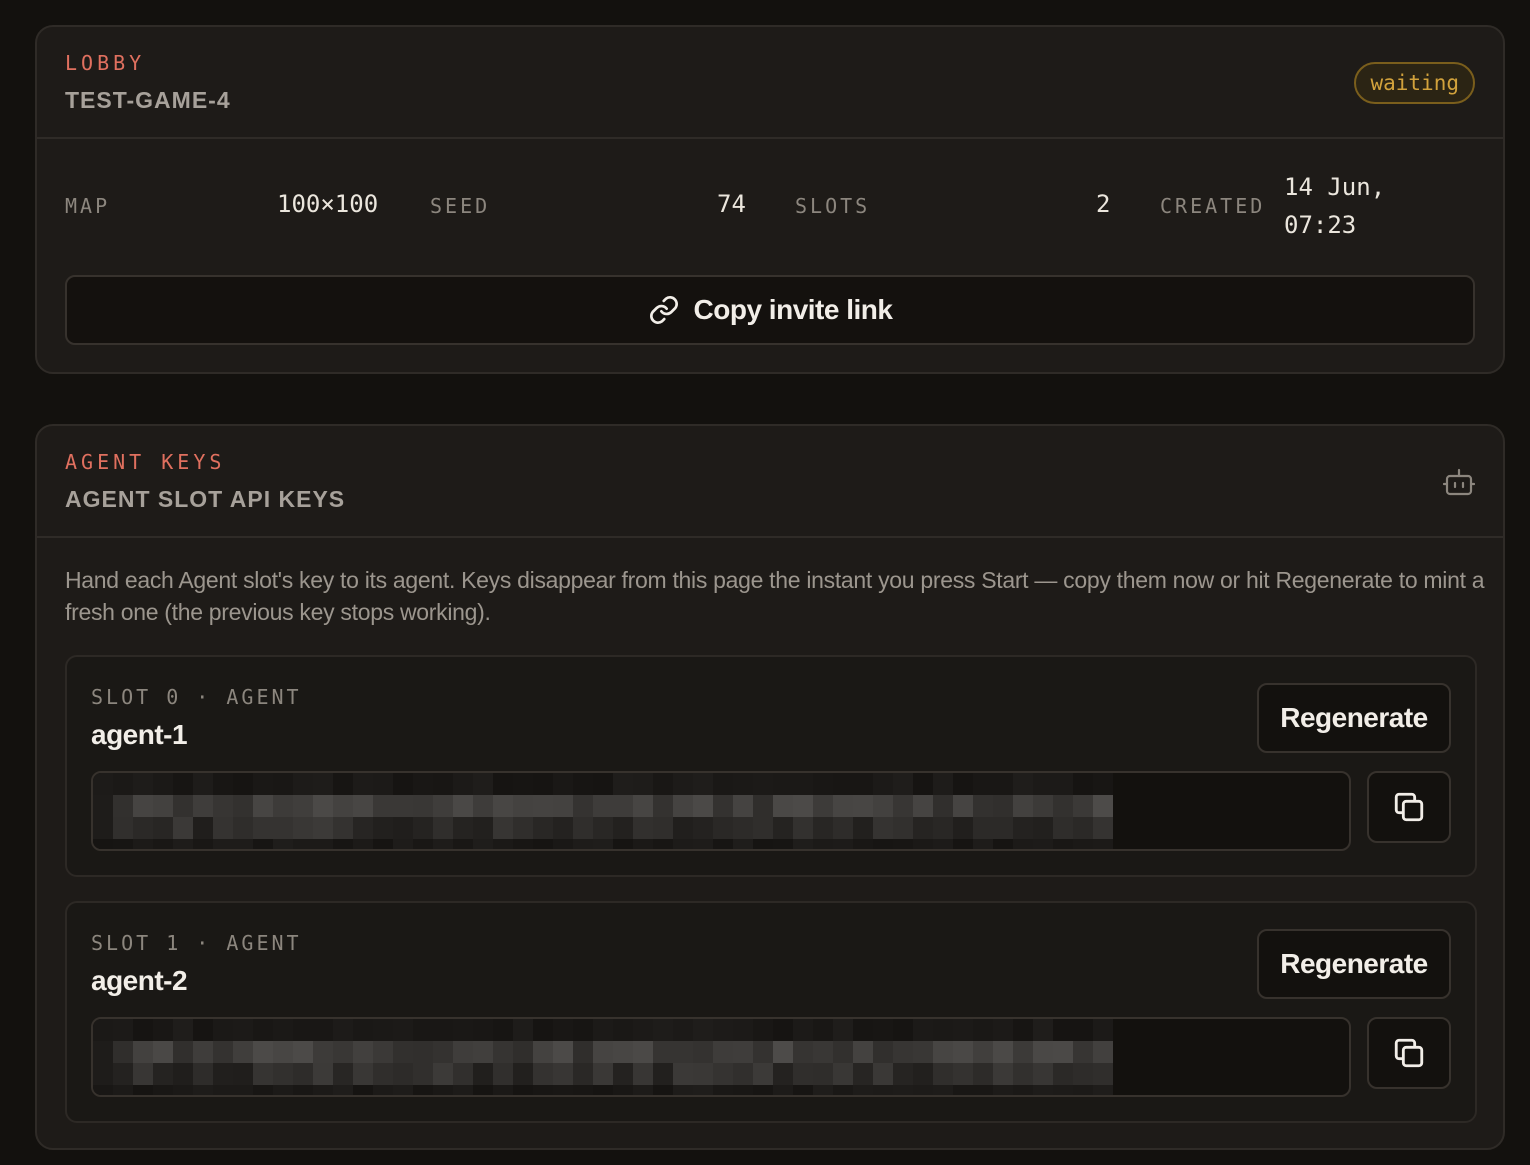 The height and width of the screenshot is (1165, 1530). I want to click on copy-invite-link-button: Copy invite link, so click(770, 310).